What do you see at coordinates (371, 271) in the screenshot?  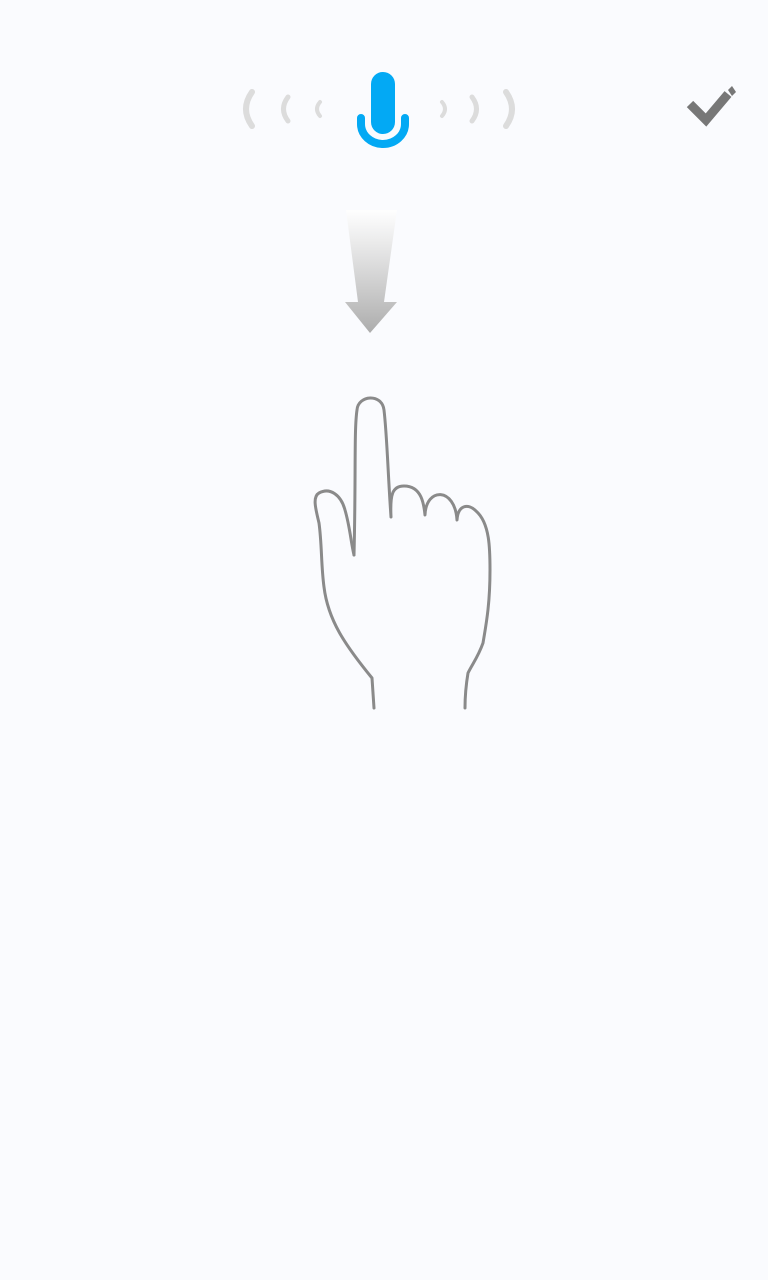 I see `down-arrow-icon` at bounding box center [371, 271].